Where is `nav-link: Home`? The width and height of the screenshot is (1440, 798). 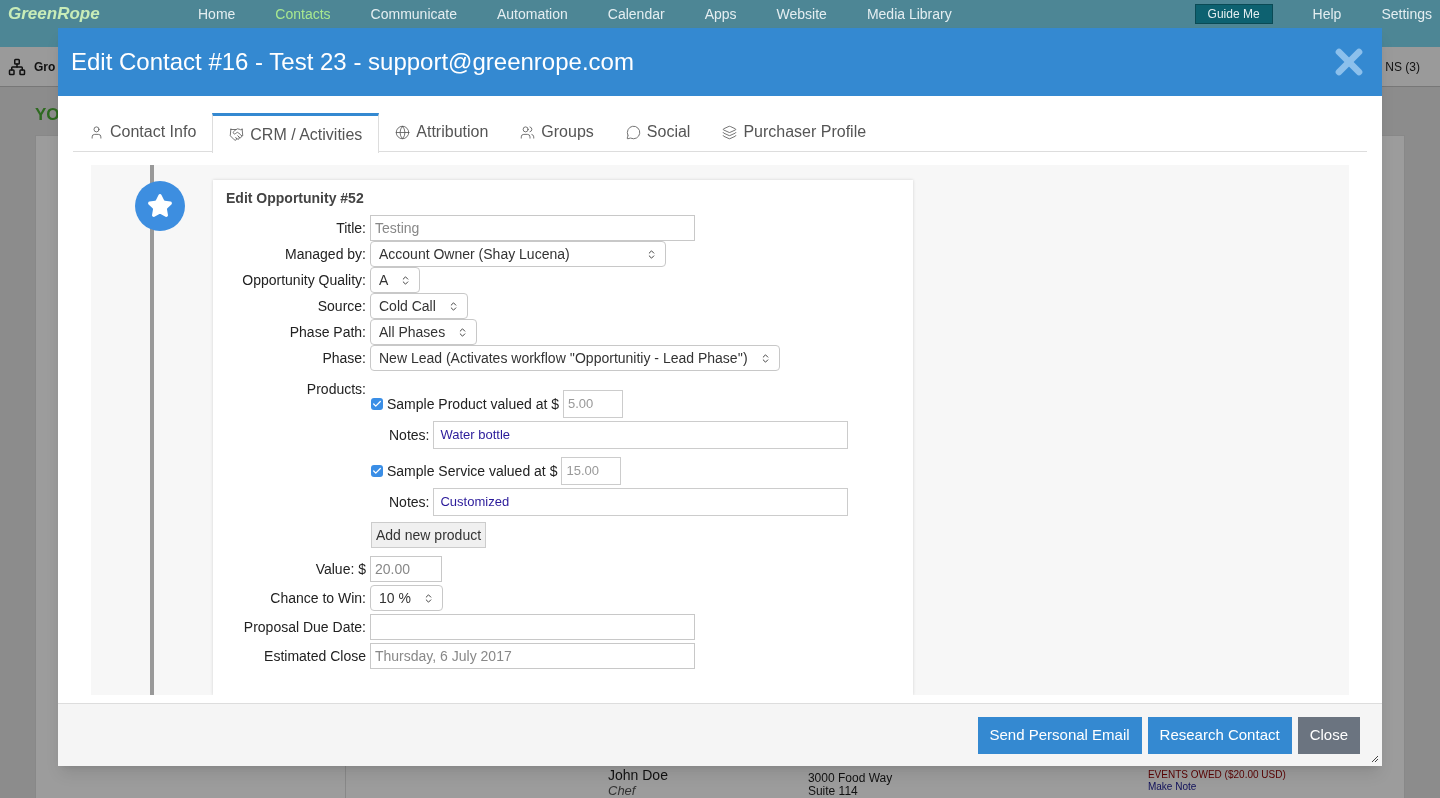 nav-link: Home is located at coordinates (217, 14).